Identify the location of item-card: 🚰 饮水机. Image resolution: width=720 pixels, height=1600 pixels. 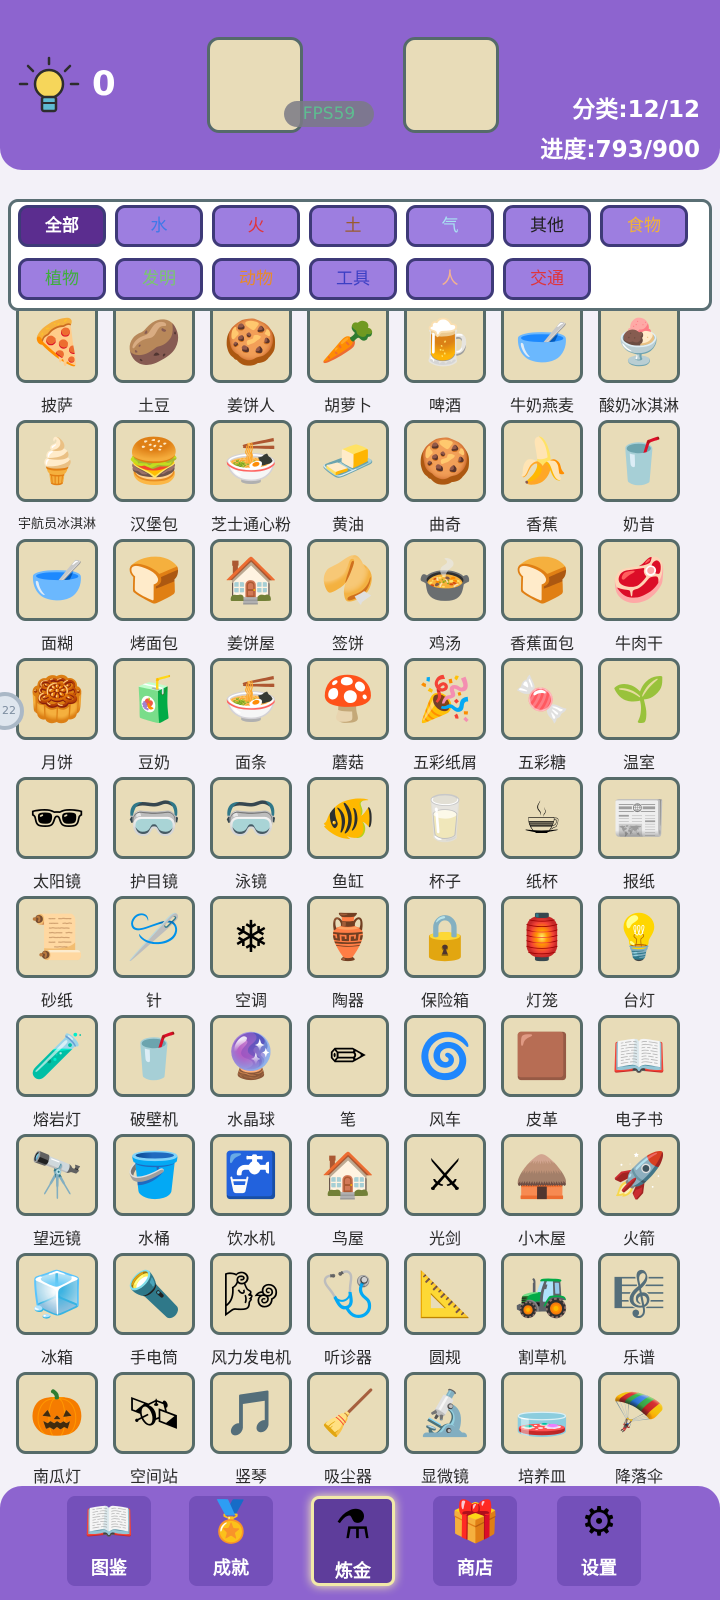
(251, 1193).